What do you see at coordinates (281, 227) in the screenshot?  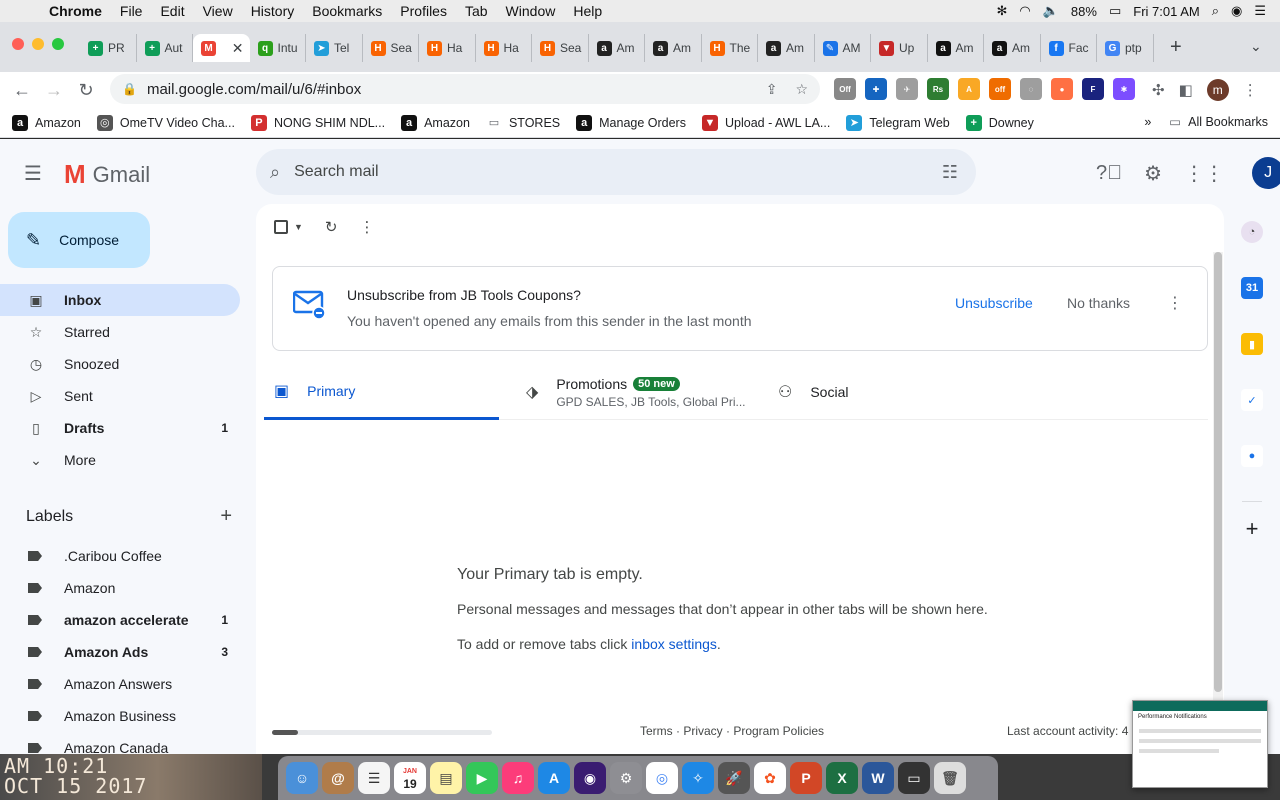 I see `select-all-checkbox` at bounding box center [281, 227].